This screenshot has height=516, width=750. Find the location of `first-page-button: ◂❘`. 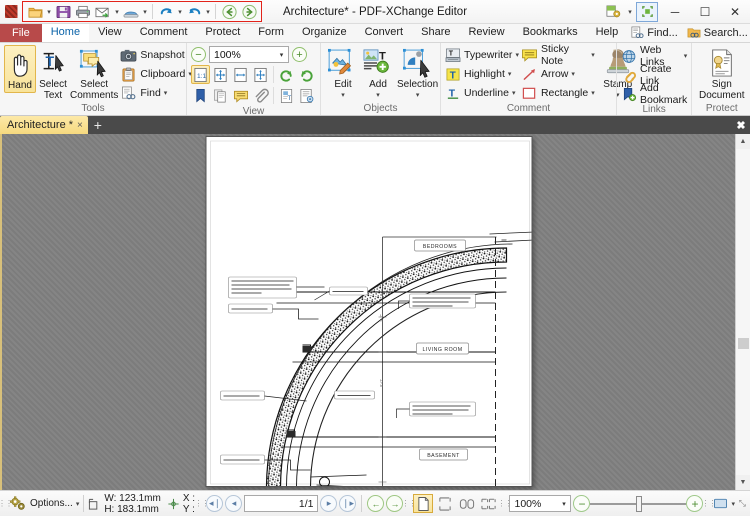

first-page-button: ◂❘ is located at coordinates (215, 503).